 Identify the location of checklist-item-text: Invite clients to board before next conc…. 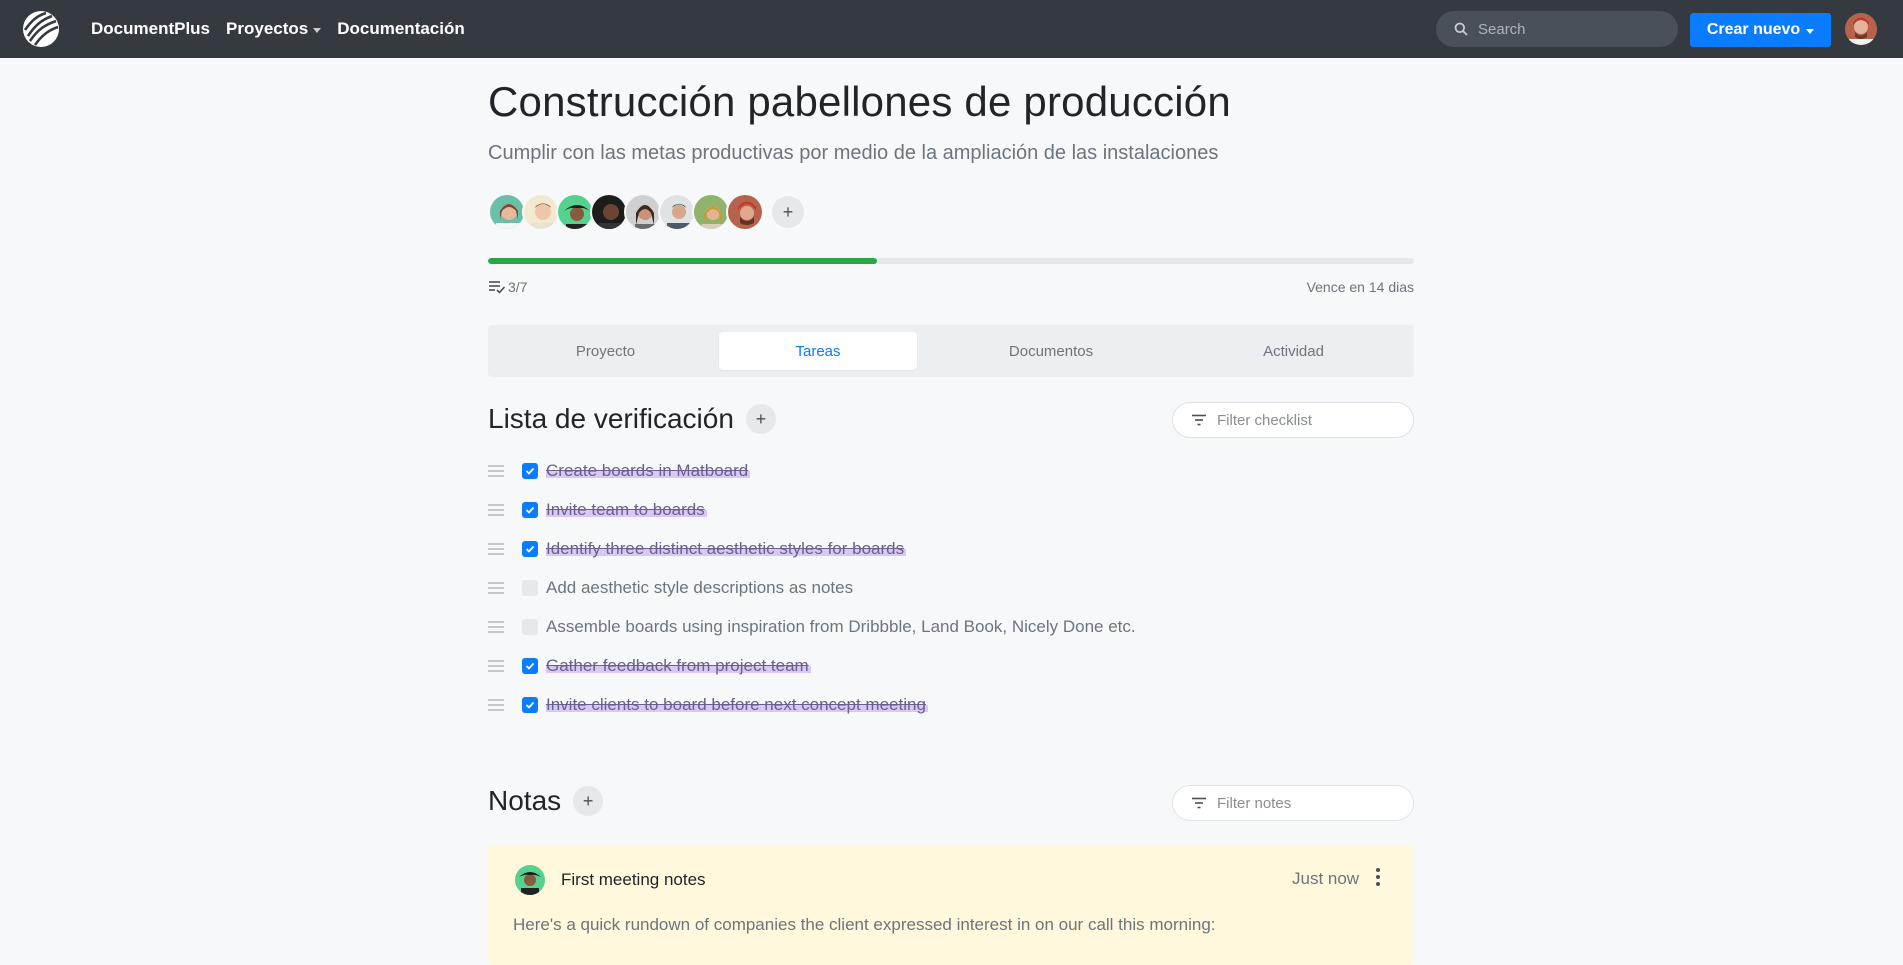
(737, 704).